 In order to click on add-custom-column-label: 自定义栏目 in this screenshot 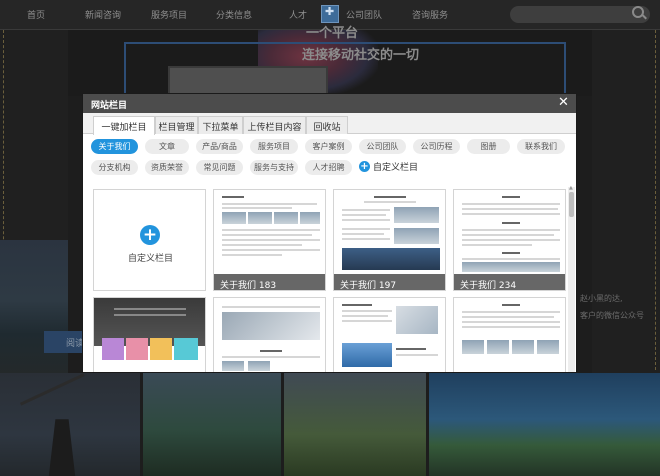, I will do `click(396, 168)`.